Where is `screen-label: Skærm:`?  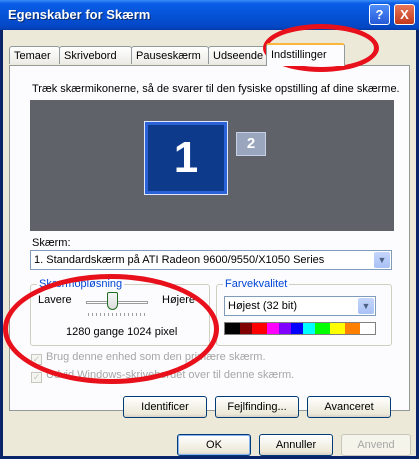 screen-label: Skærm: is located at coordinates (51, 243).